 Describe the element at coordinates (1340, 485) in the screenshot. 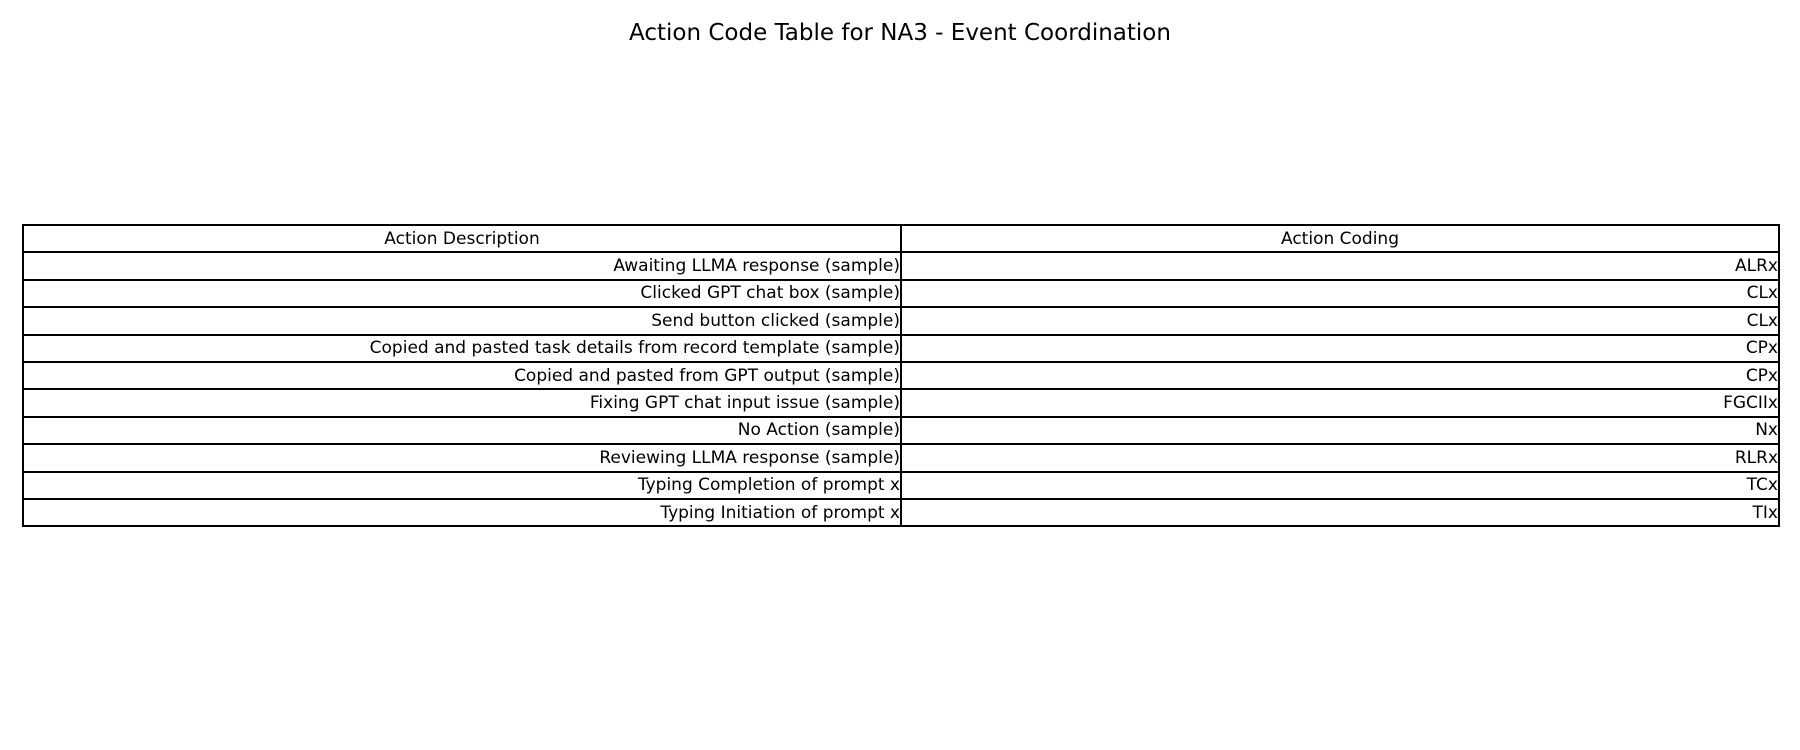

I see `action-coding-cell: TCx` at that location.